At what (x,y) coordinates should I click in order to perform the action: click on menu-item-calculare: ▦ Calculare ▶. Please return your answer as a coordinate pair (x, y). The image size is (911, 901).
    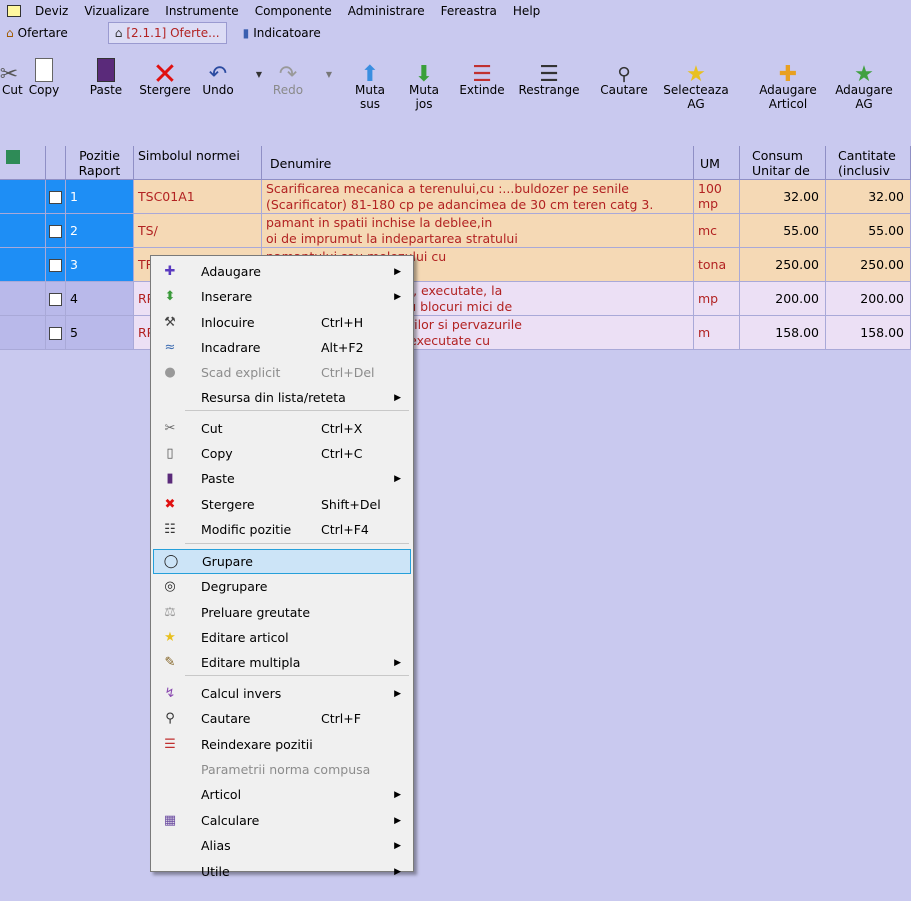
    Looking at the image, I should click on (282, 820).